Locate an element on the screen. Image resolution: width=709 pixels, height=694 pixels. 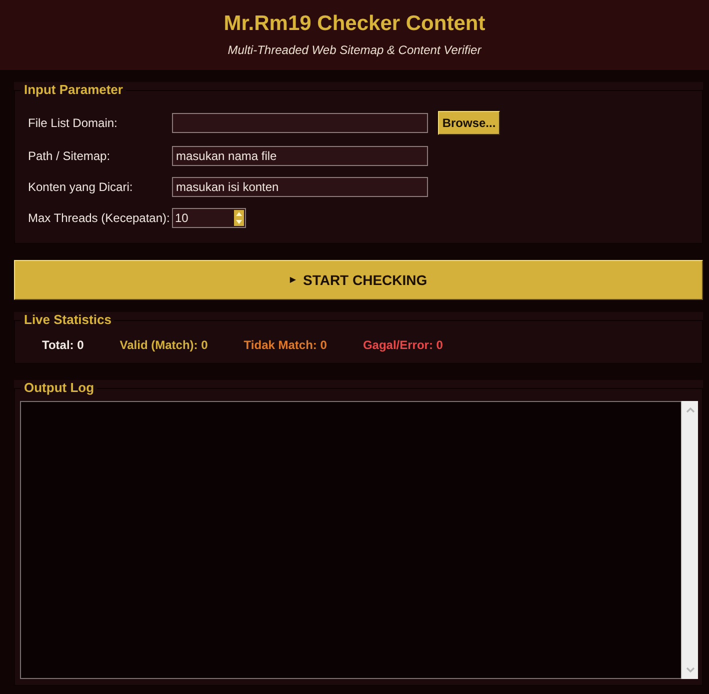
field-label: Path / Sitemap: is located at coordinates (70, 156).